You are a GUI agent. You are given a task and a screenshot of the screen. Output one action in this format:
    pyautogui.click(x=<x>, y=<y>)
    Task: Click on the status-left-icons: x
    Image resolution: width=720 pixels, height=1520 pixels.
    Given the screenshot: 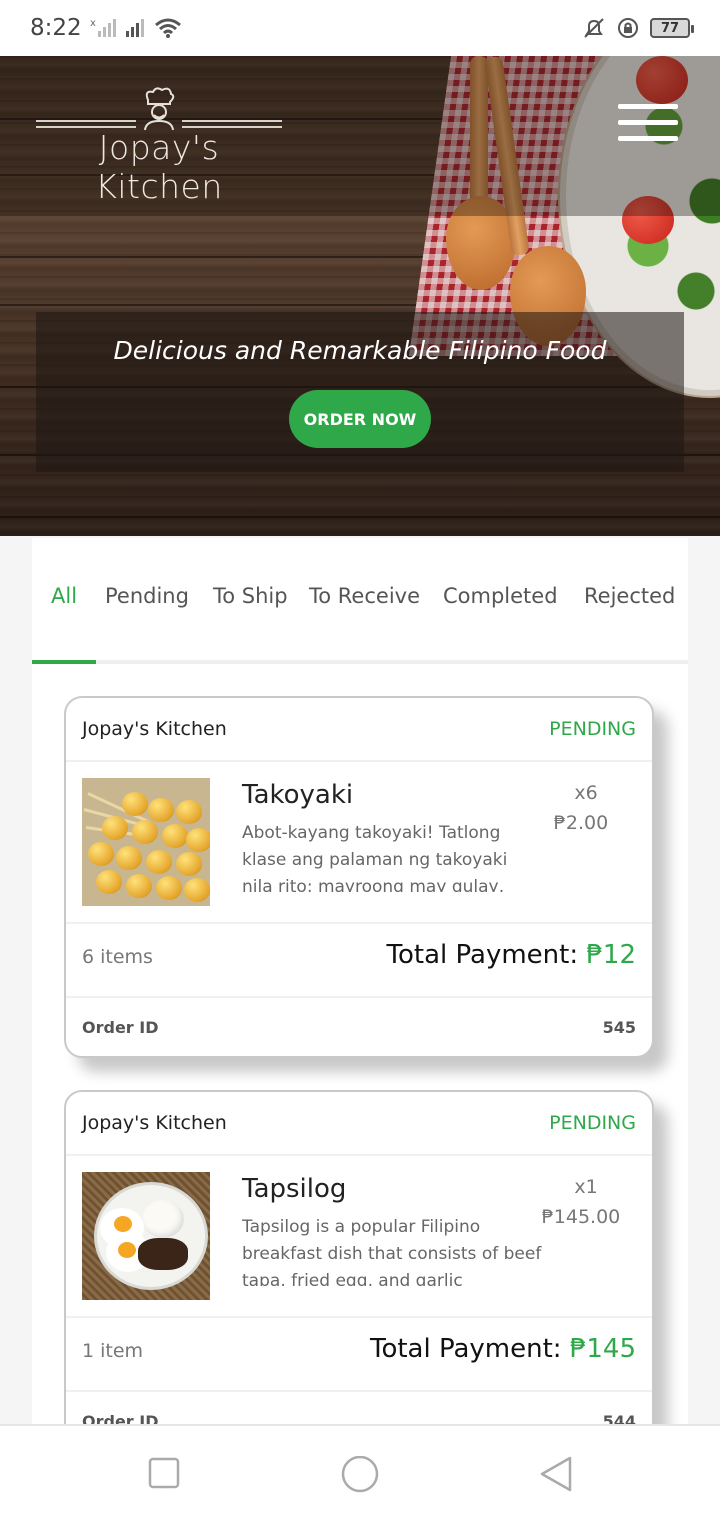 What is the action you would take?
    pyautogui.click(x=136, y=28)
    